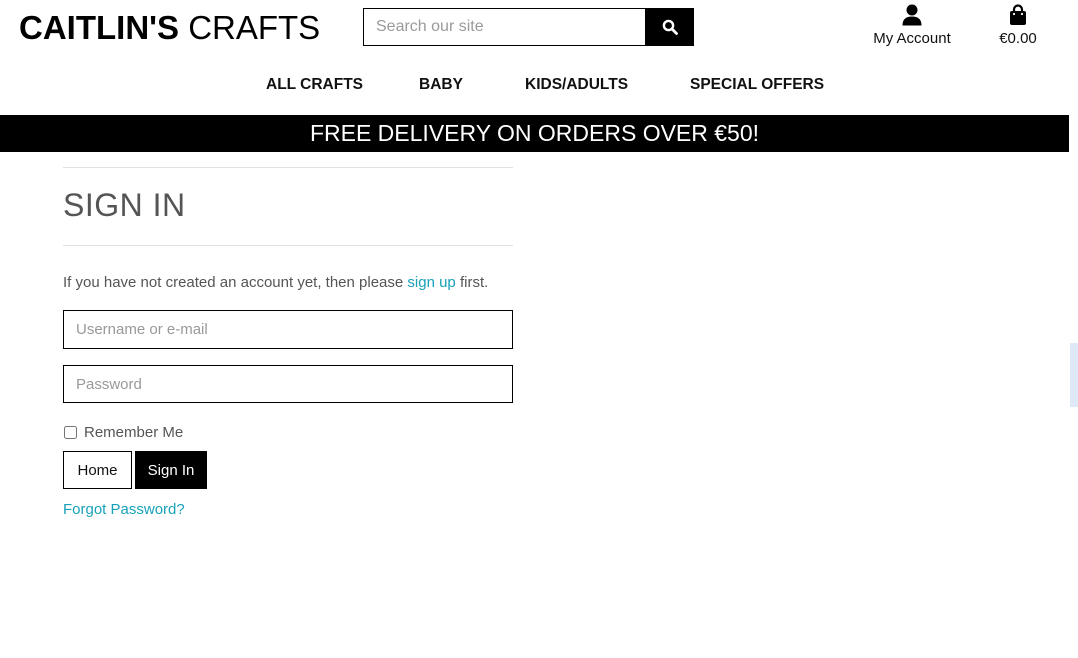 The height and width of the screenshot is (658, 1078). What do you see at coordinates (288, 470) in the screenshot?
I see `form-actions: Home Sign In` at bounding box center [288, 470].